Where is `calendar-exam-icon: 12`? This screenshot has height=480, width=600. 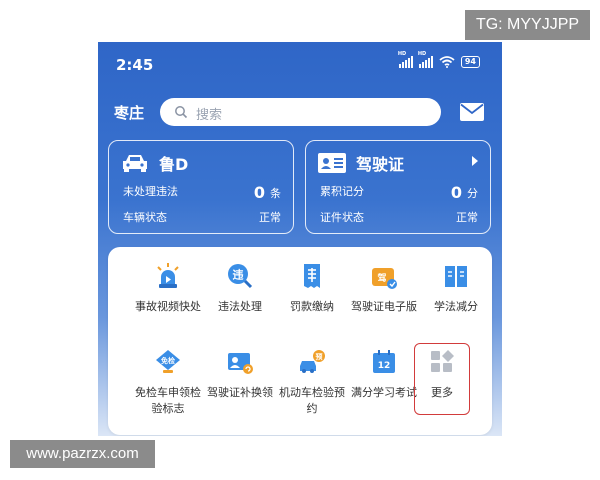
calendar-exam-icon: 12 is located at coordinates (384, 361).